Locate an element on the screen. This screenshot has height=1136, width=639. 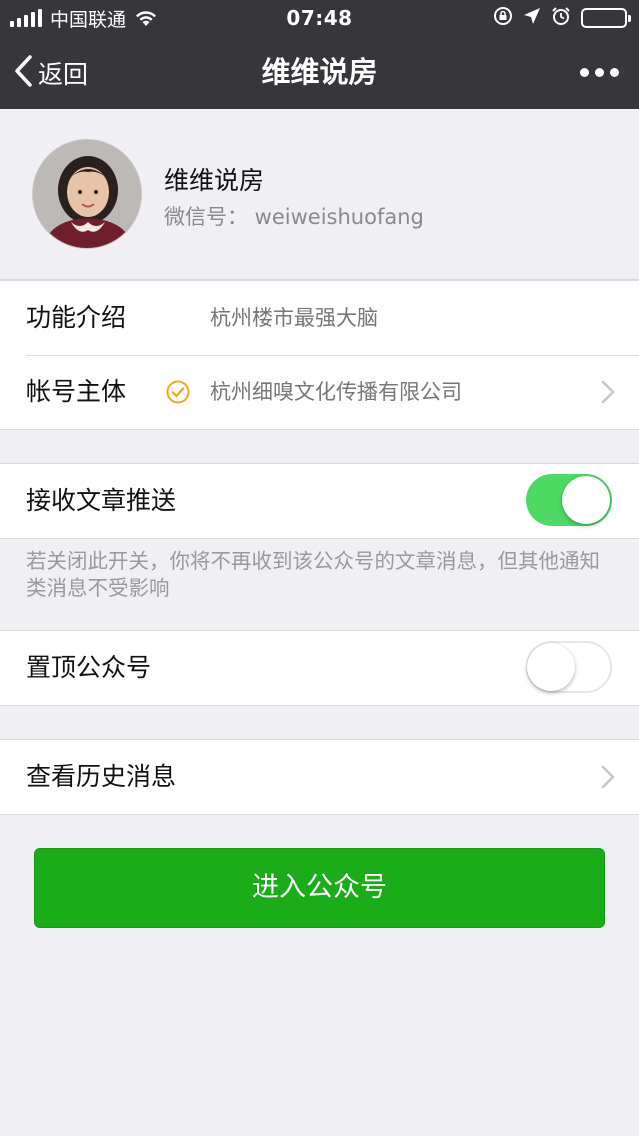
back-button: 返回 is located at coordinates (50, 72).